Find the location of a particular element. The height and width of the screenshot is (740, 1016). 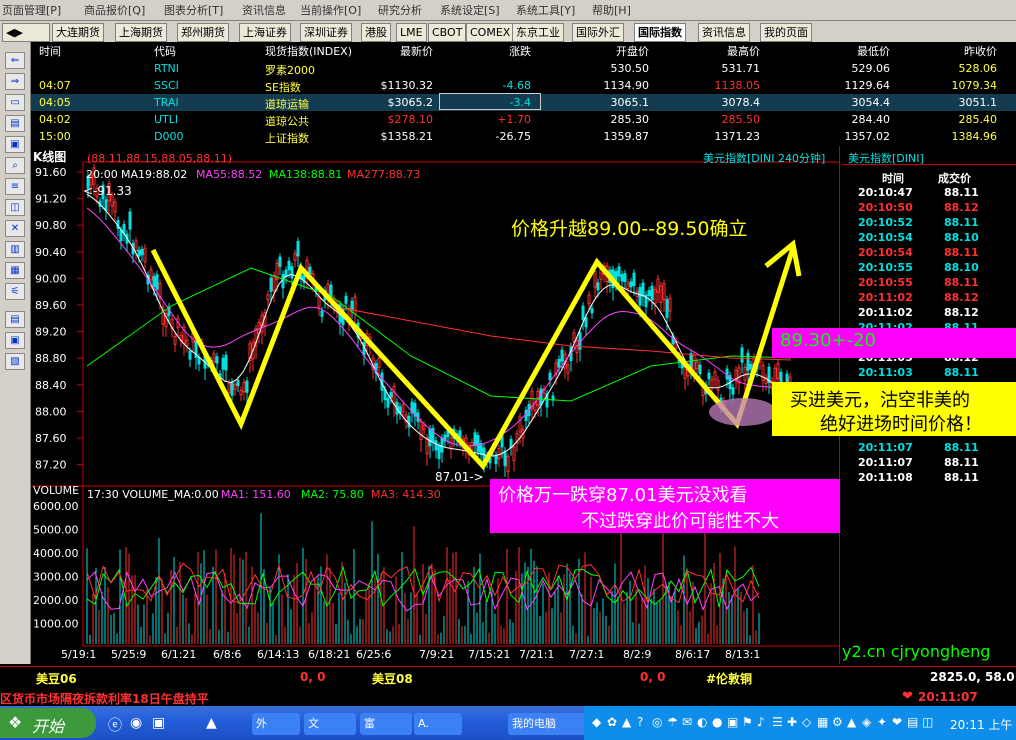

forward-arrow-icon: ⇒ is located at coordinates (15, 81).